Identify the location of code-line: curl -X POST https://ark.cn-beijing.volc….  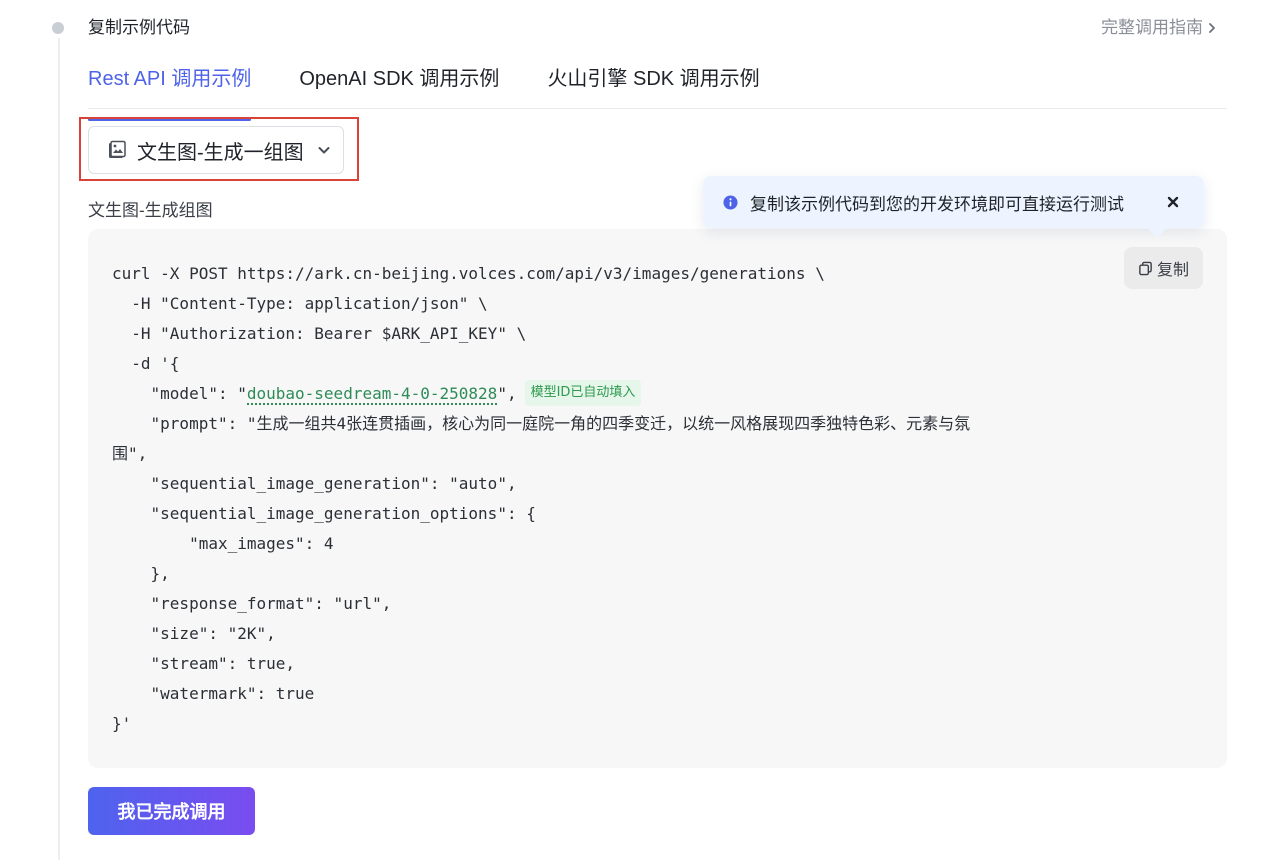
(468, 273).